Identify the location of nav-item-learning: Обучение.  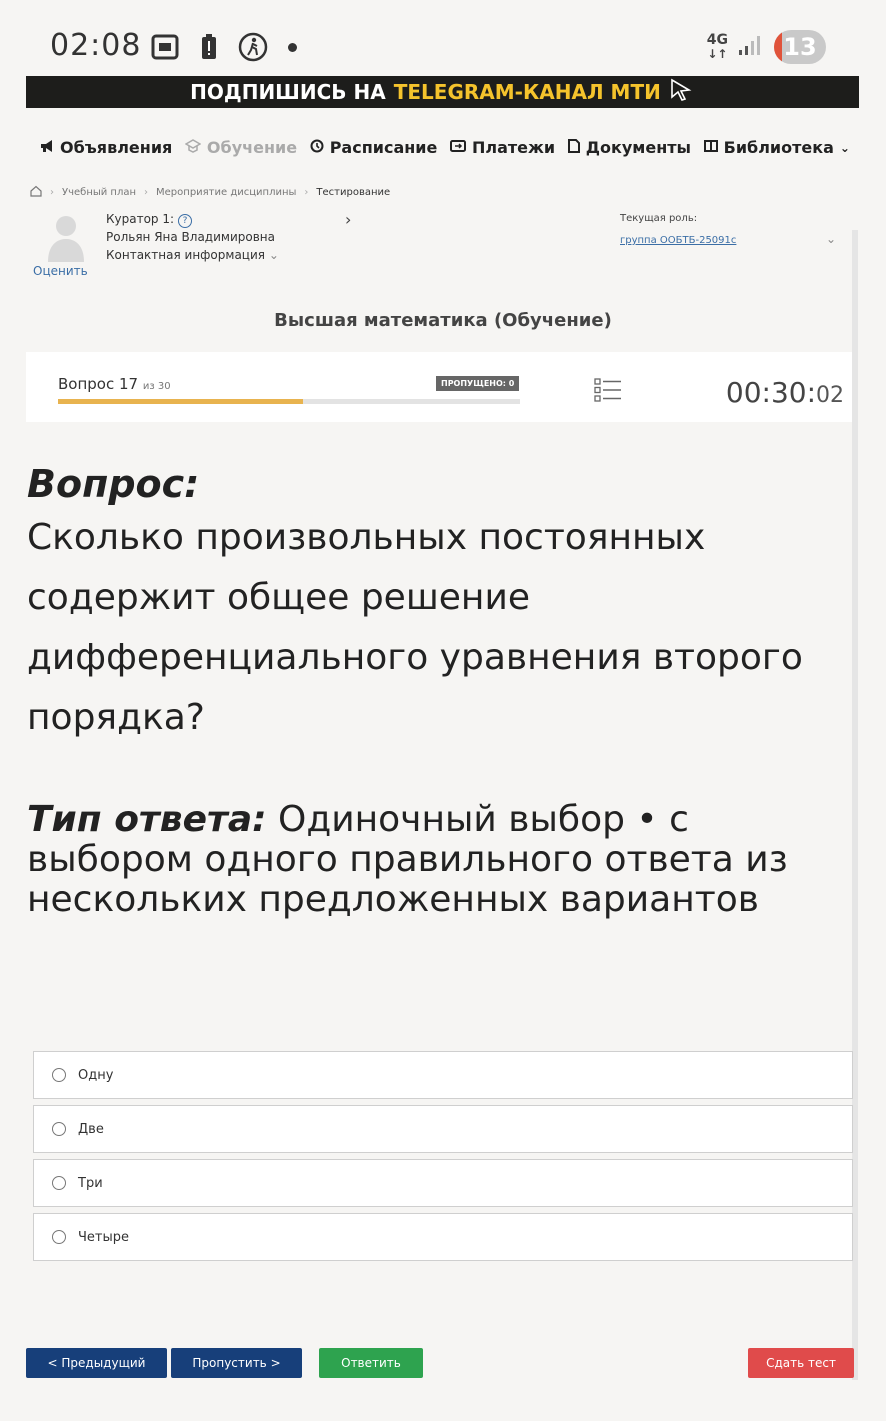
(240, 147).